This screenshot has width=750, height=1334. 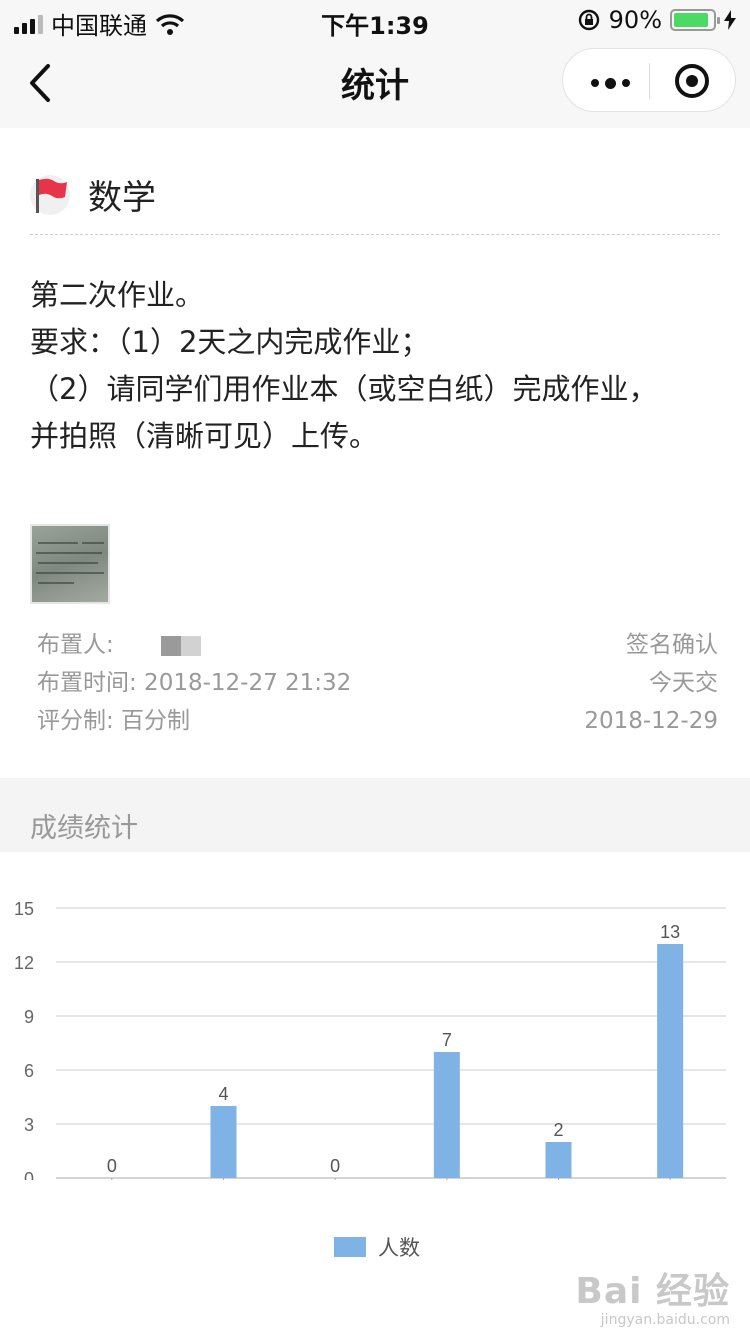 I want to click on close-miniprogram-button, so click(x=692, y=81).